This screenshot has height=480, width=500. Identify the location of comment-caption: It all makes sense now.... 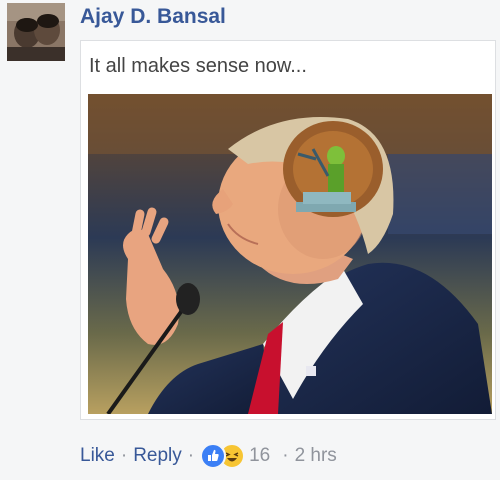
(198, 66).